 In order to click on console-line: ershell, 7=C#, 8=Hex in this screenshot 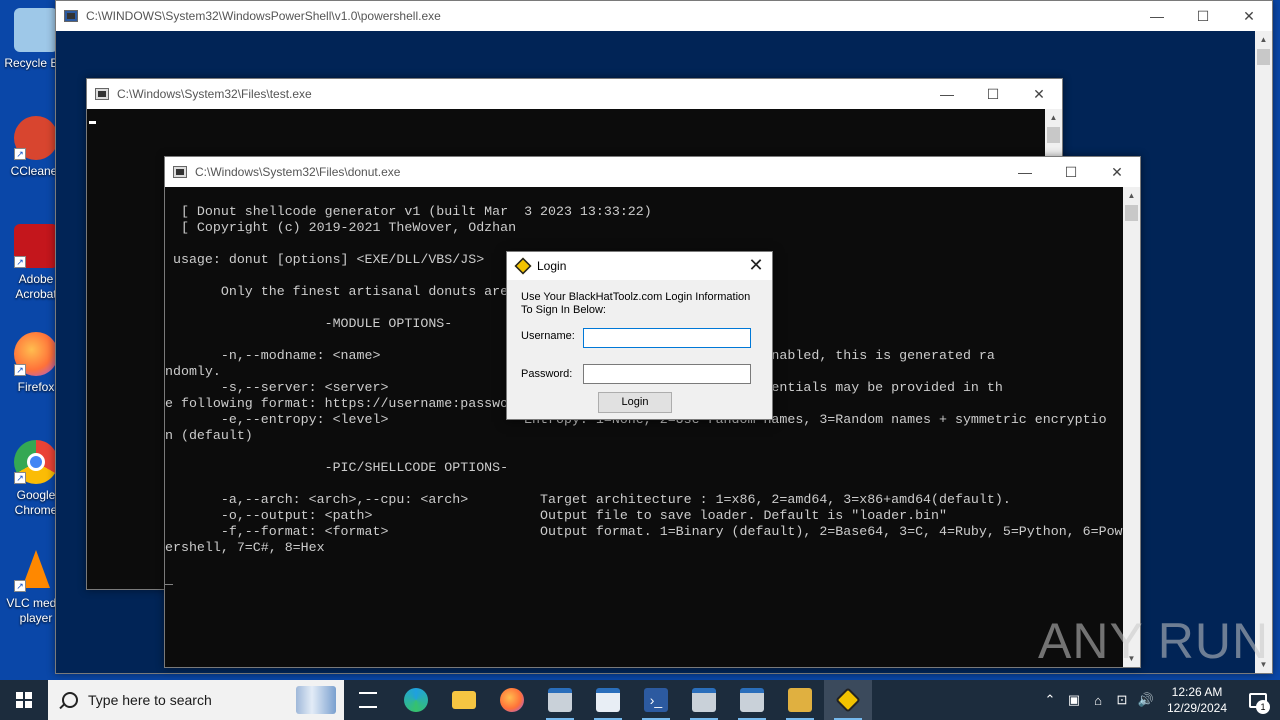, I will do `click(245, 547)`.